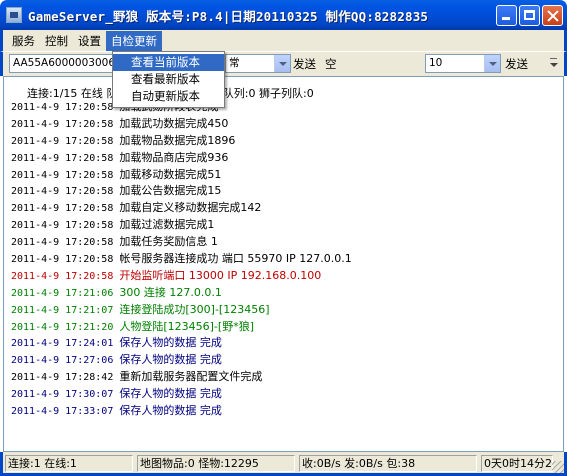 This screenshot has height=476, width=567. Describe the element at coordinates (62, 412) in the screenshot. I see `log-timestamp: 2011-4-9 17:33:07` at that location.